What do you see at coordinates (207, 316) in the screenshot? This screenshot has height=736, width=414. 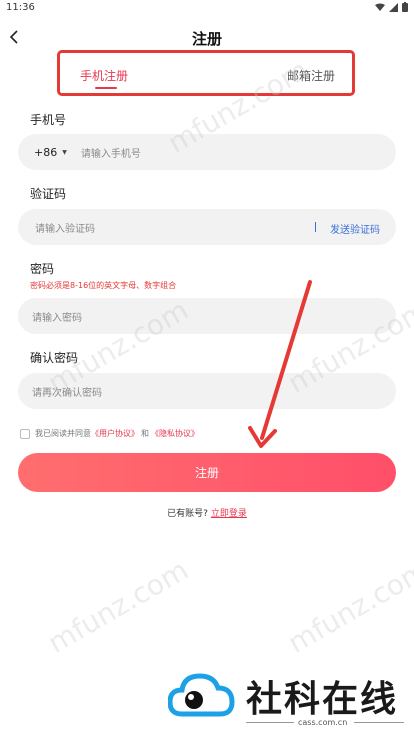 I see `password-field: 请输入密码` at bounding box center [207, 316].